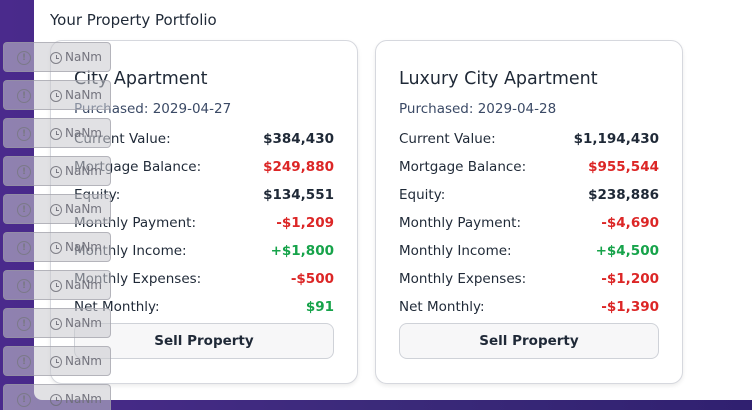 Image resolution: width=752 pixels, height=410 pixels. I want to click on stat-label: Current Value:, so click(447, 139).